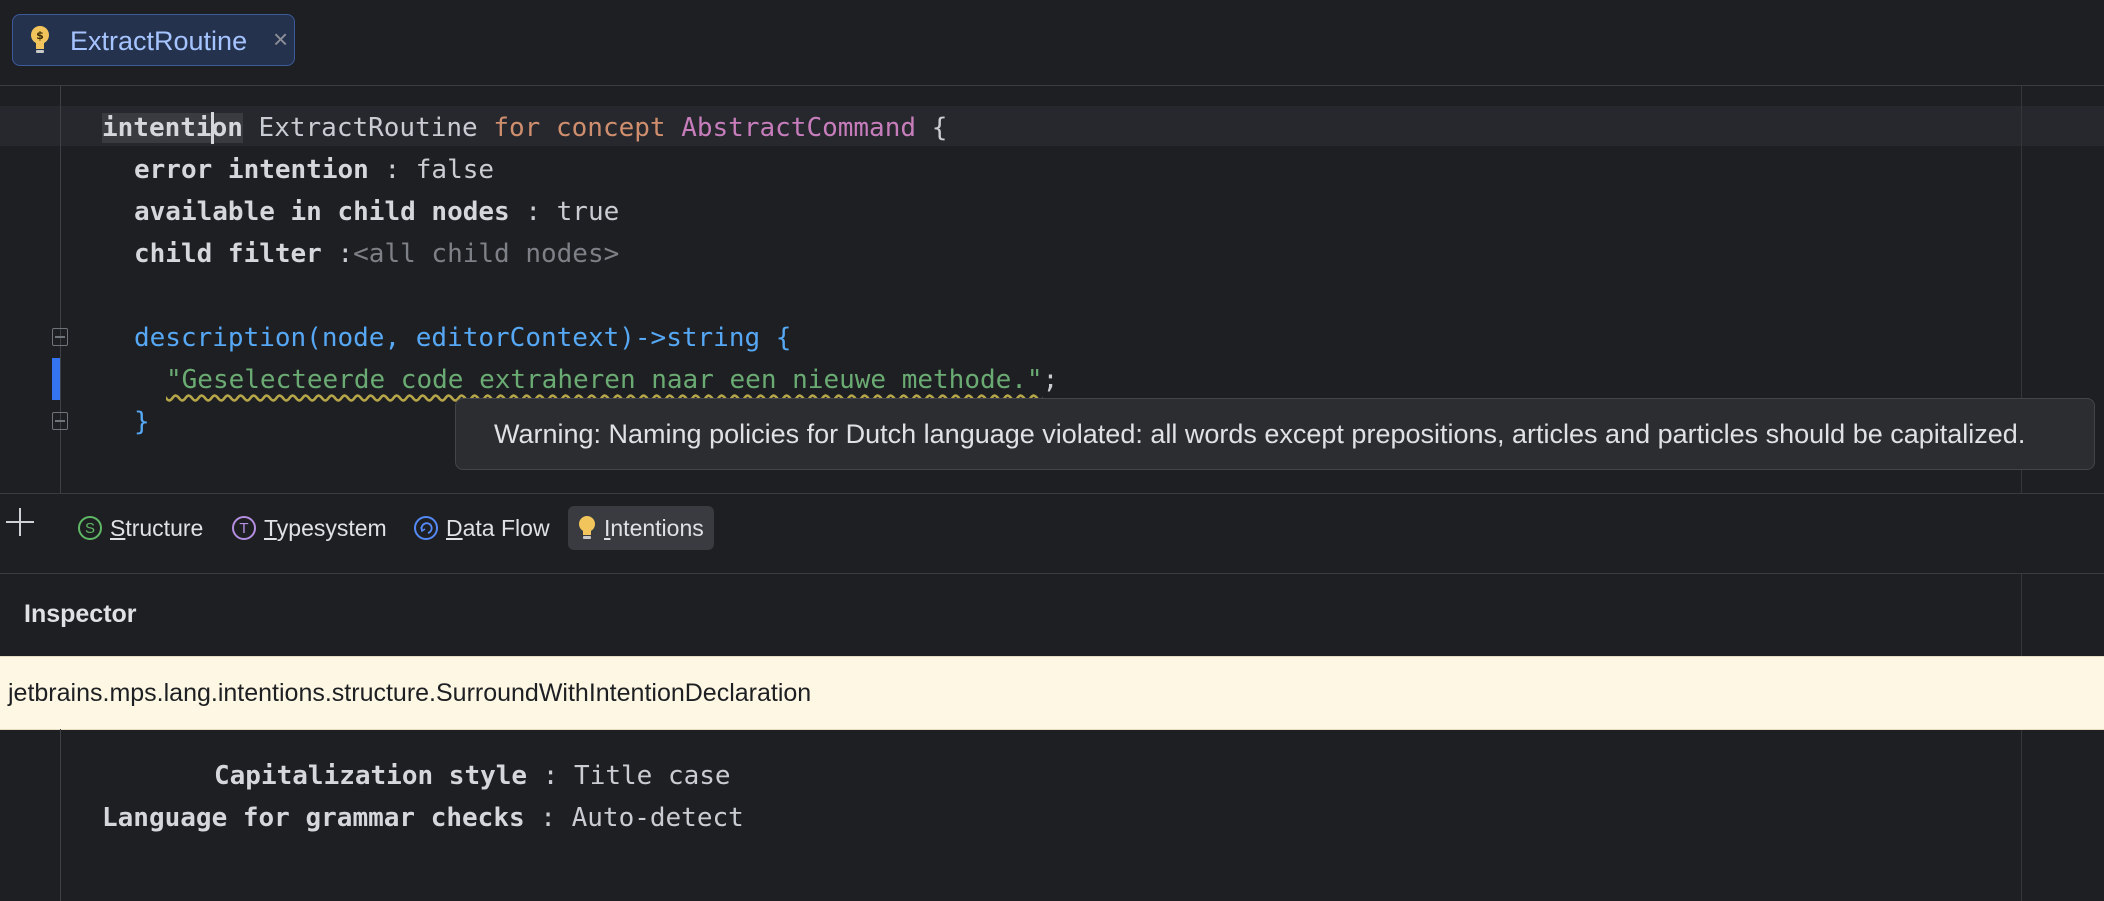 The width and height of the screenshot is (2104, 901). What do you see at coordinates (426, 528) in the screenshot?
I see `data-flow-icon` at bounding box center [426, 528].